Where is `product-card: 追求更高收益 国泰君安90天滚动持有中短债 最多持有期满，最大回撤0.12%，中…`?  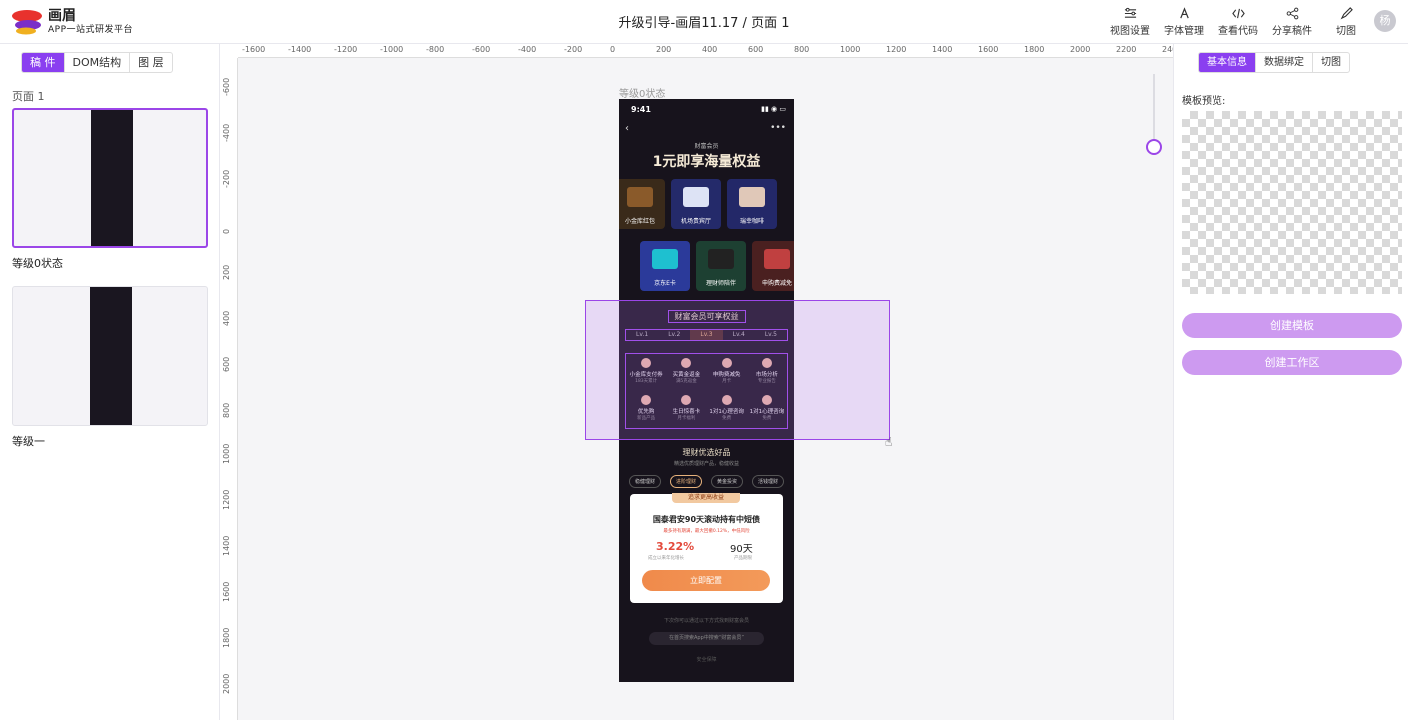
product-card: 追求更高收益 国泰君安90天滚动持有中短债 最多持有期满，最大回撤0.12%，中… is located at coordinates (706, 548).